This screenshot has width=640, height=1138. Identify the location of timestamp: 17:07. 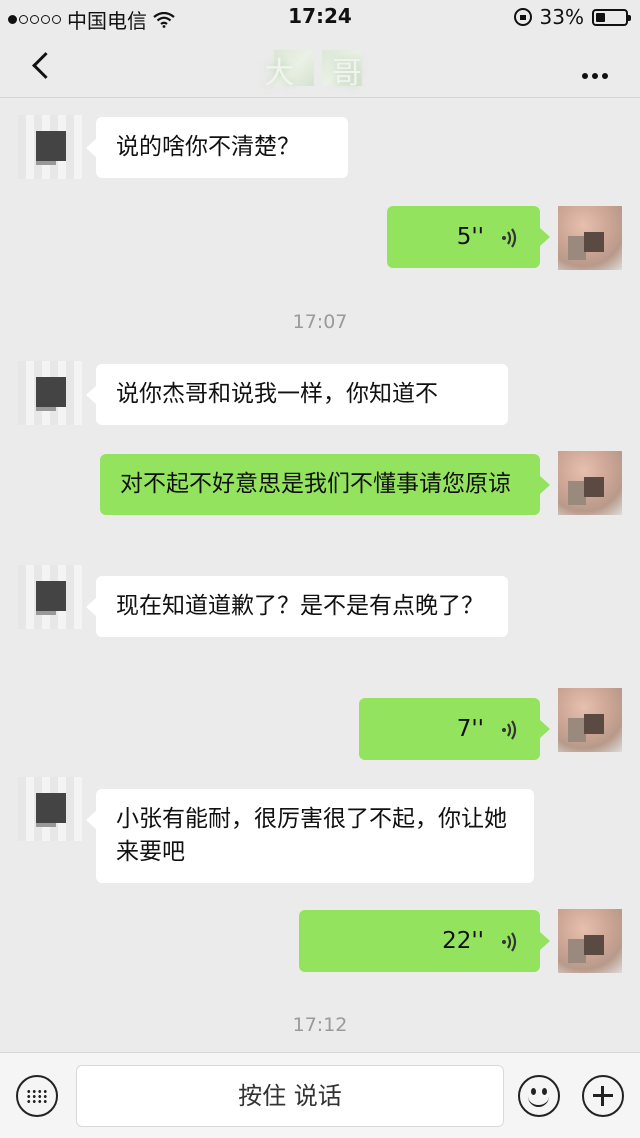
(320, 322).